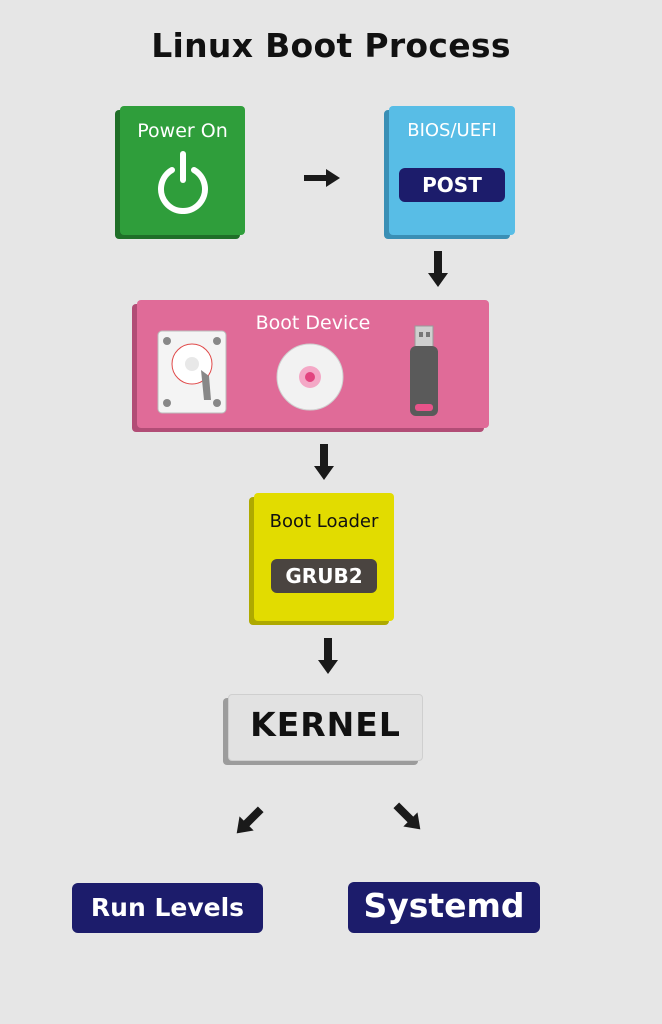 The image size is (662, 1024). What do you see at coordinates (452, 185) in the screenshot?
I see `post-badge: POST` at bounding box center [452, 185].